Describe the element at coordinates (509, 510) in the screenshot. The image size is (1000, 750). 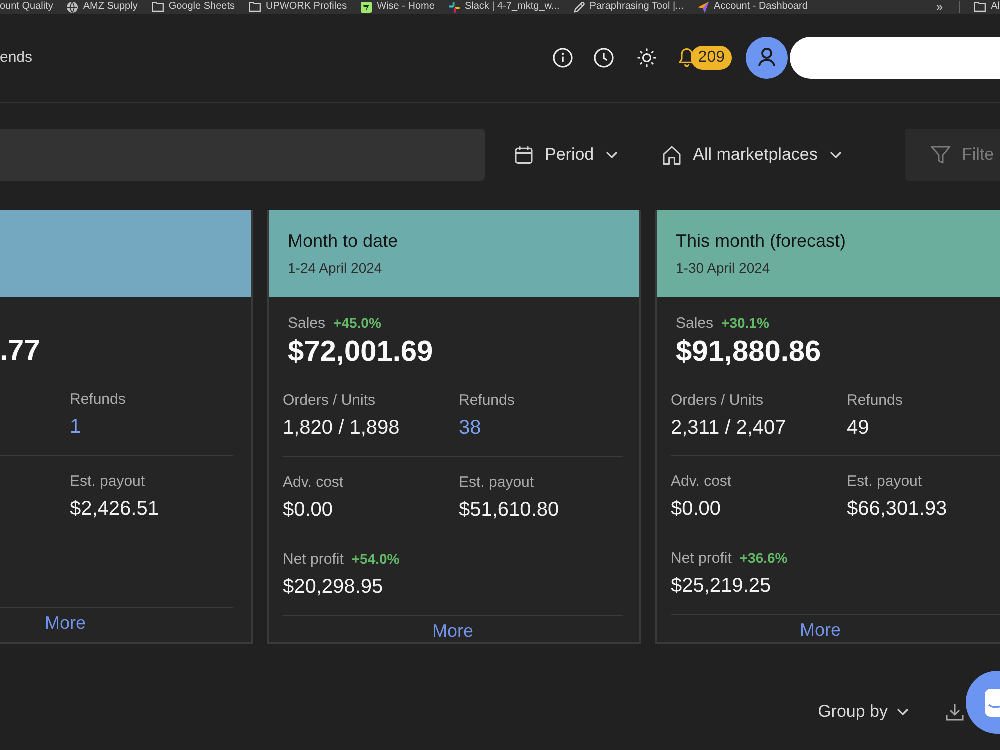
I see `metric-value: $51,610.80` at that location.